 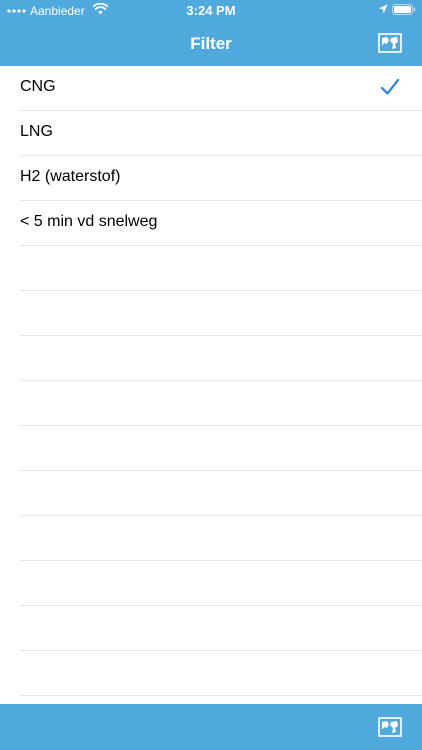 What do you see at coordinates (404, 9) in the screenshot?
I see `battery-icon` at bounding box center [404, 9].